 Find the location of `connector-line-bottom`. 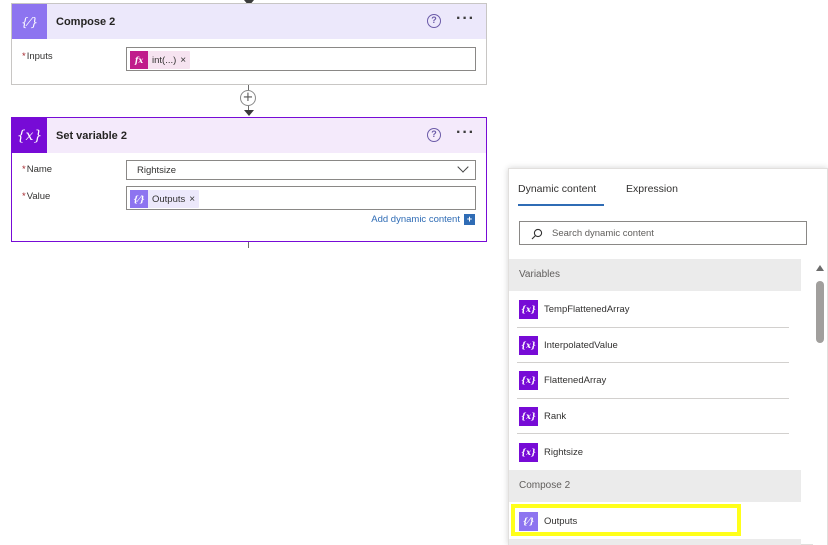

connector-line-bottom is located at coordinates (248, 245).